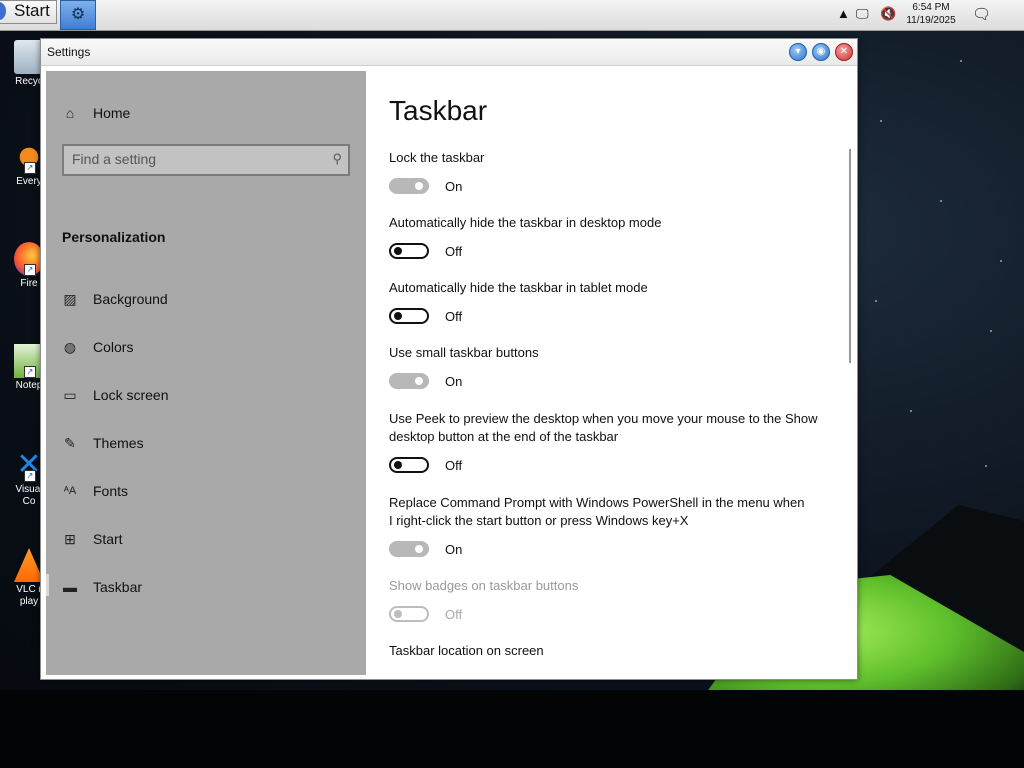  What do you see at coordinates (981, 14) in the screenshot?
I see `notification-icon: 🗨` at bounding box center [981, 14].